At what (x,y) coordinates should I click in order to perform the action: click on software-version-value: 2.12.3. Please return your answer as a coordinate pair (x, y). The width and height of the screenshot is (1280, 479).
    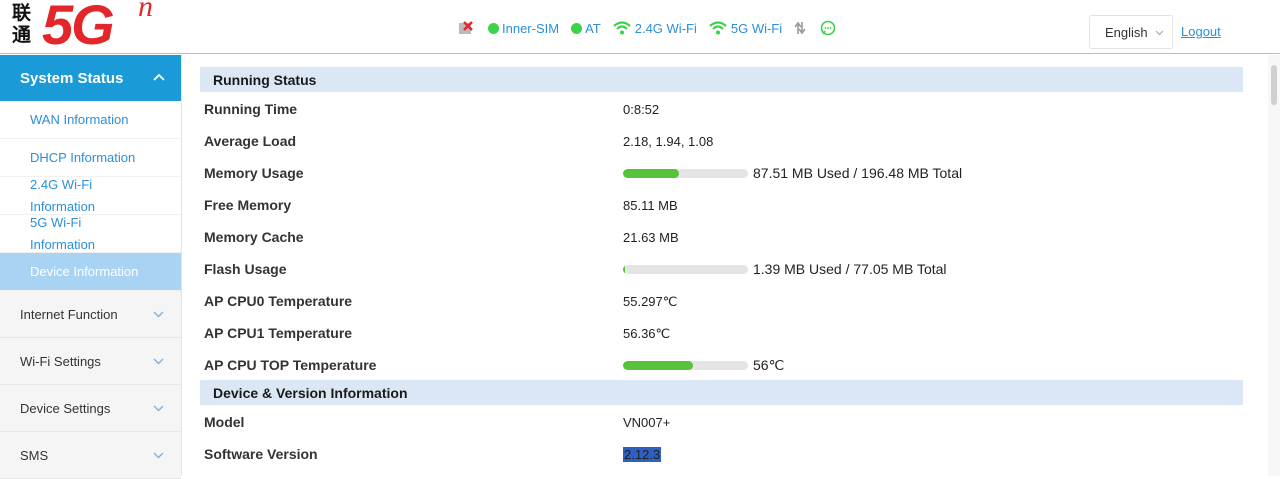
    Looking at the image, I should click on (642, 454).